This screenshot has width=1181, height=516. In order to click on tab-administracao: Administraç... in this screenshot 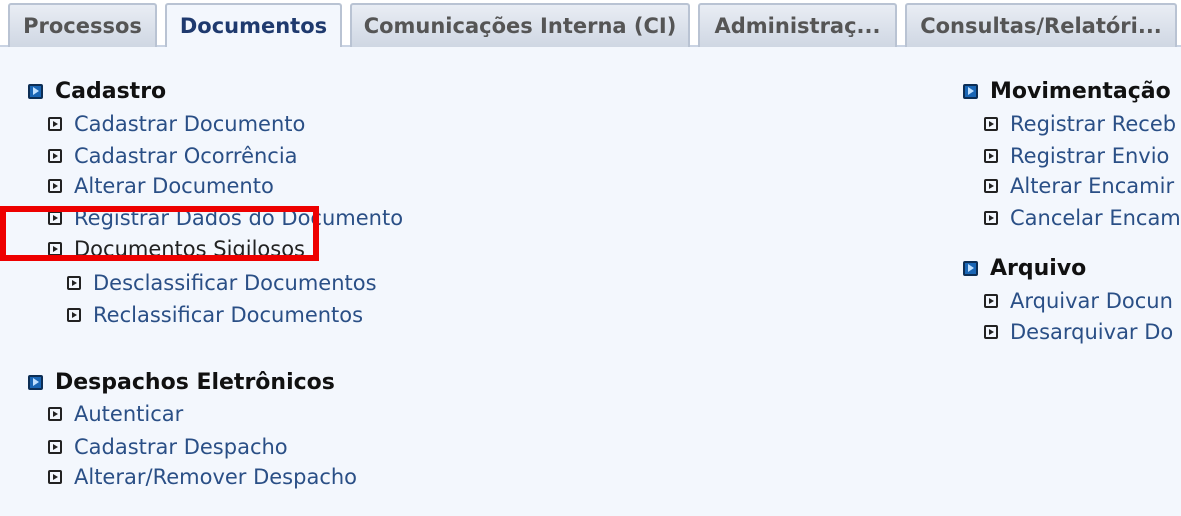, I will do `click(797, 25)`.